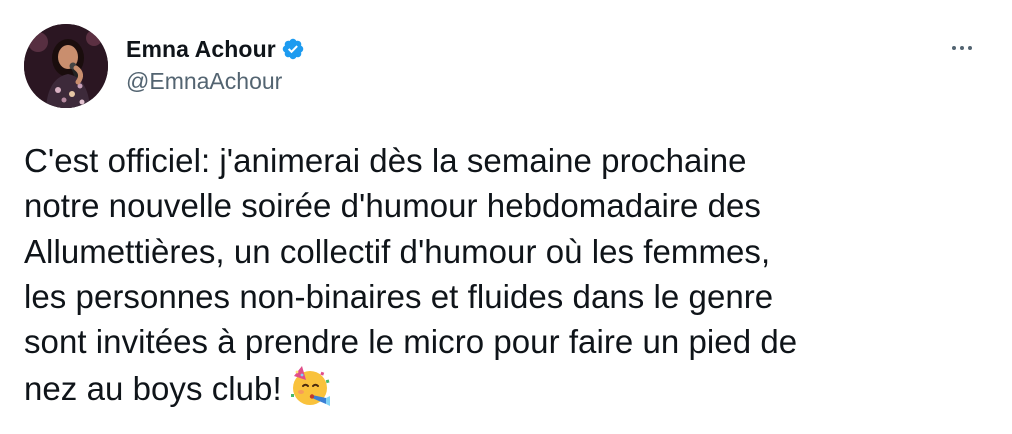  What do you see at coordinates (153, 389) in the screenshot?
I see `tweet-line: nez au boys club!` at bounding box center [153, 389].